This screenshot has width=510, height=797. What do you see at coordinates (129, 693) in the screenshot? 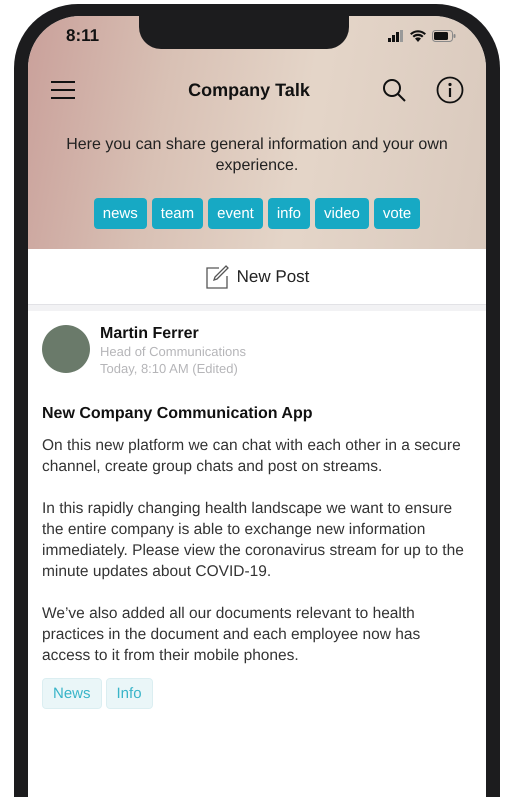
I see `post-tag: Info` at bounding box center [129, 693].